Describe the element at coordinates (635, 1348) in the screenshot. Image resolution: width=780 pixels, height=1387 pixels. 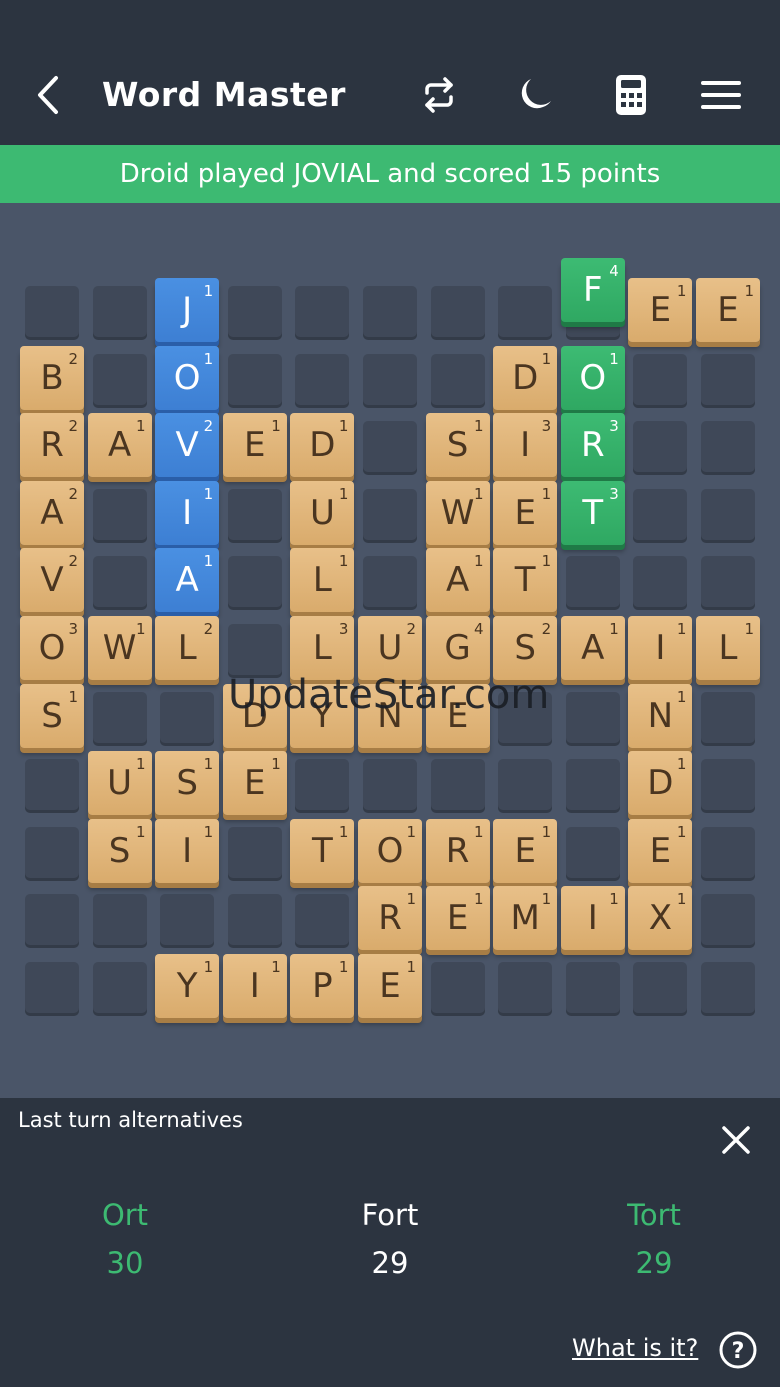
I see `what-is-it-link: What is it?` at that location.